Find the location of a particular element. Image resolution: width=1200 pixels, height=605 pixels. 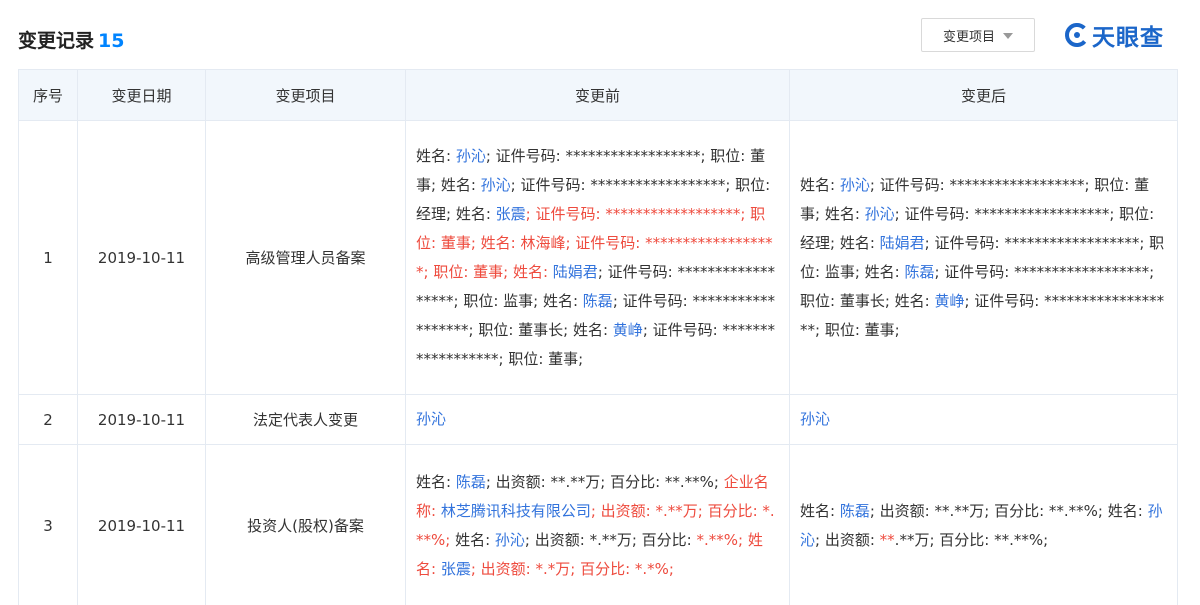

row-after-content: 孙沁 is located at coordinates (983, 419).